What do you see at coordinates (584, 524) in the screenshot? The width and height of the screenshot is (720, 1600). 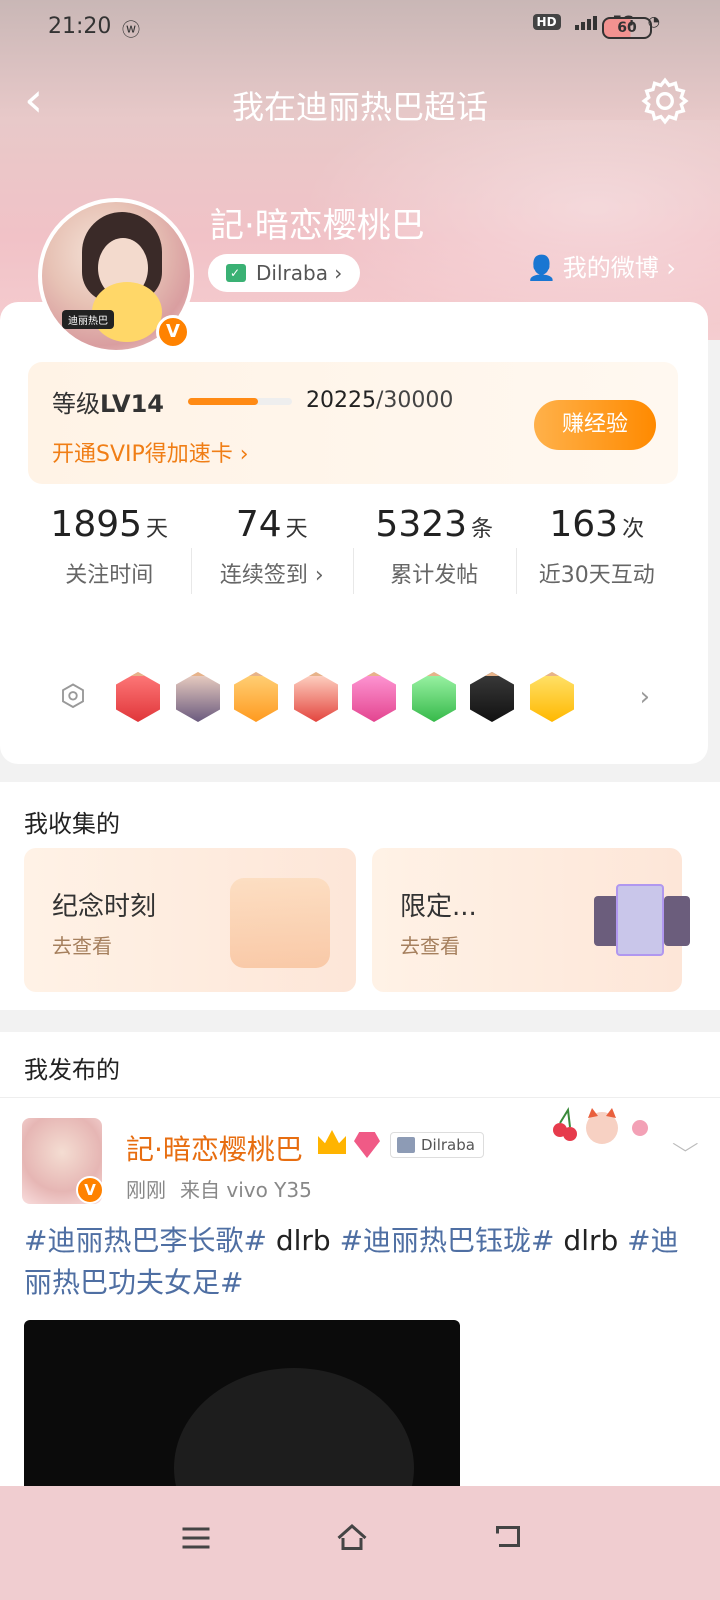 I see `stat-value: 163` at bounding box center [584, 524].